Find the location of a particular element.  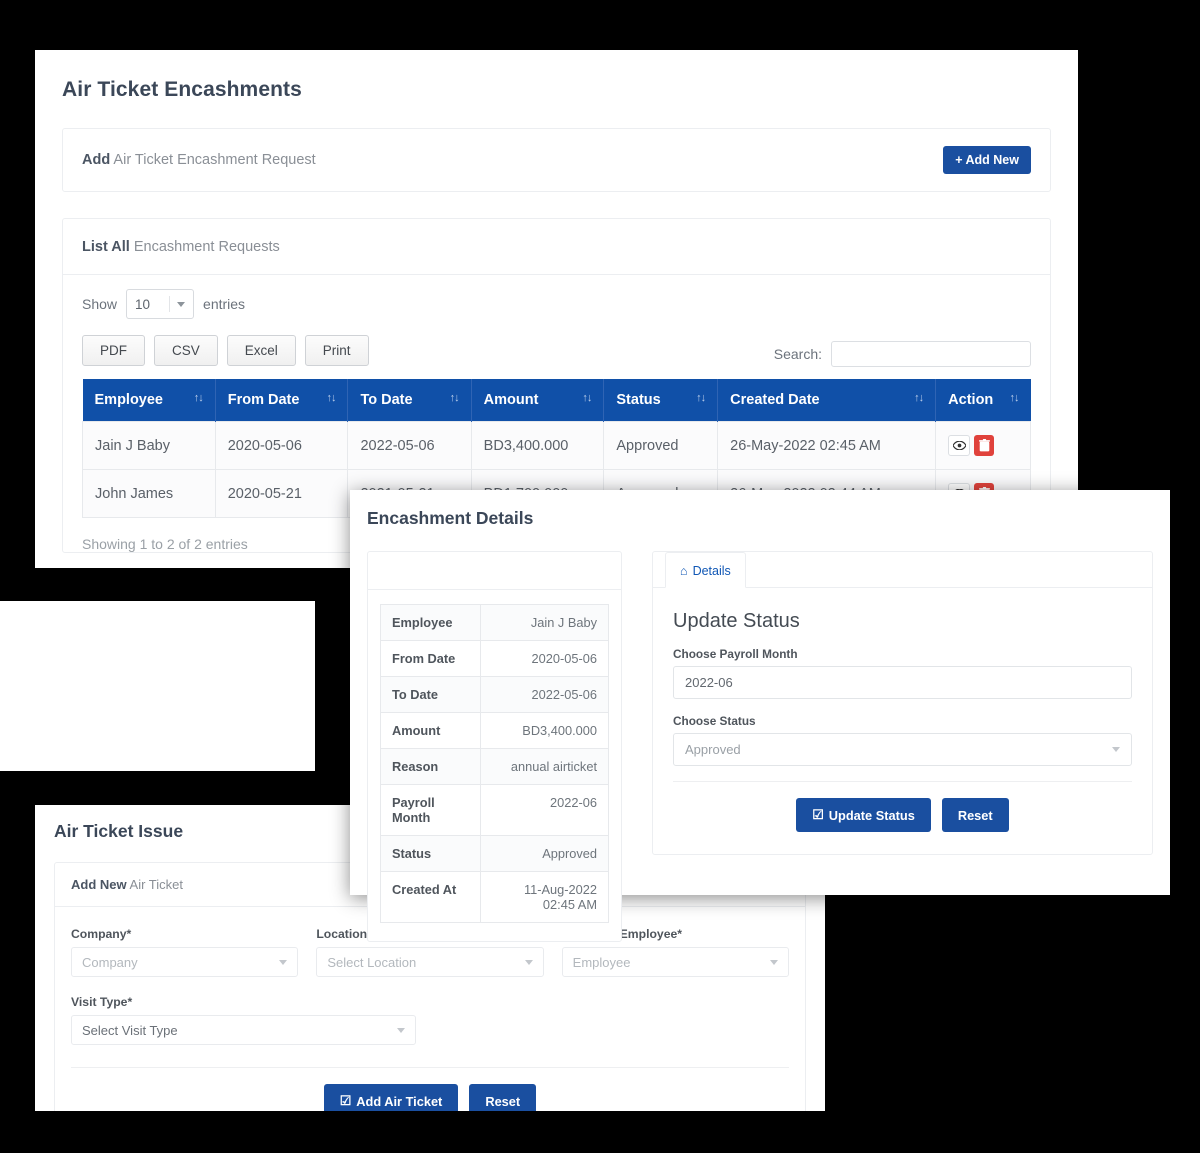

table-row: Amount BD3,400.000 is located at coordinates (494, 730).